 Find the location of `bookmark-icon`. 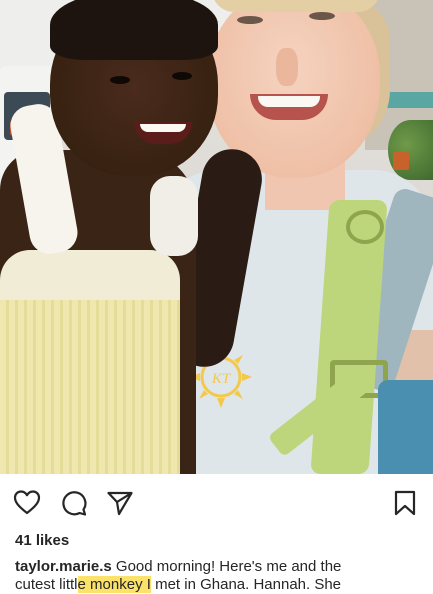

bookmark-icon is located at coordinates (405, 503).